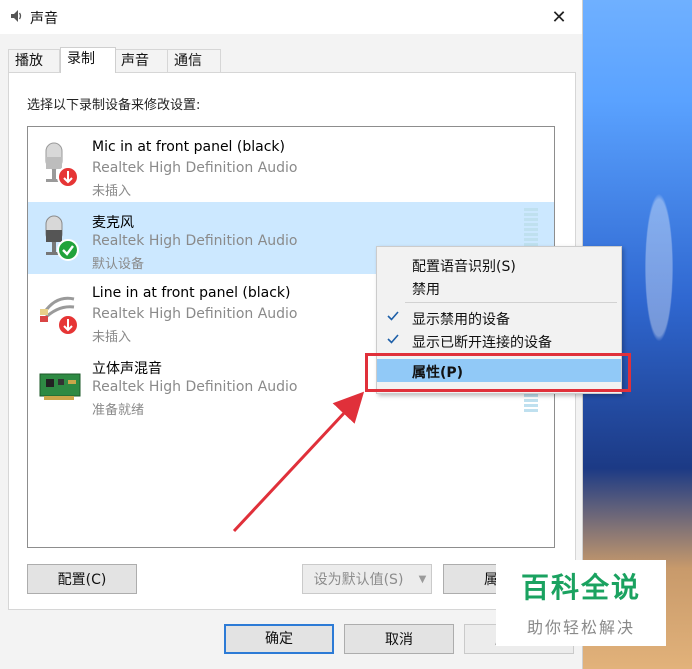 The width and height of the screenshot is (692, 669). I want to click on menu-item-label: 显示已断开连接的设备, so click(482, 343).